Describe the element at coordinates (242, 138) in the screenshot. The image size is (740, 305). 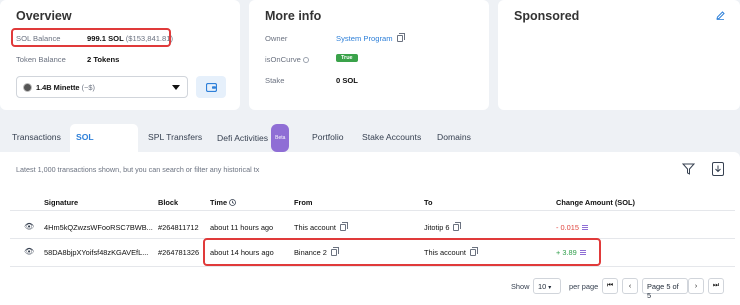
I see `tab-defi-activities-label: Defi Activities` at that location.